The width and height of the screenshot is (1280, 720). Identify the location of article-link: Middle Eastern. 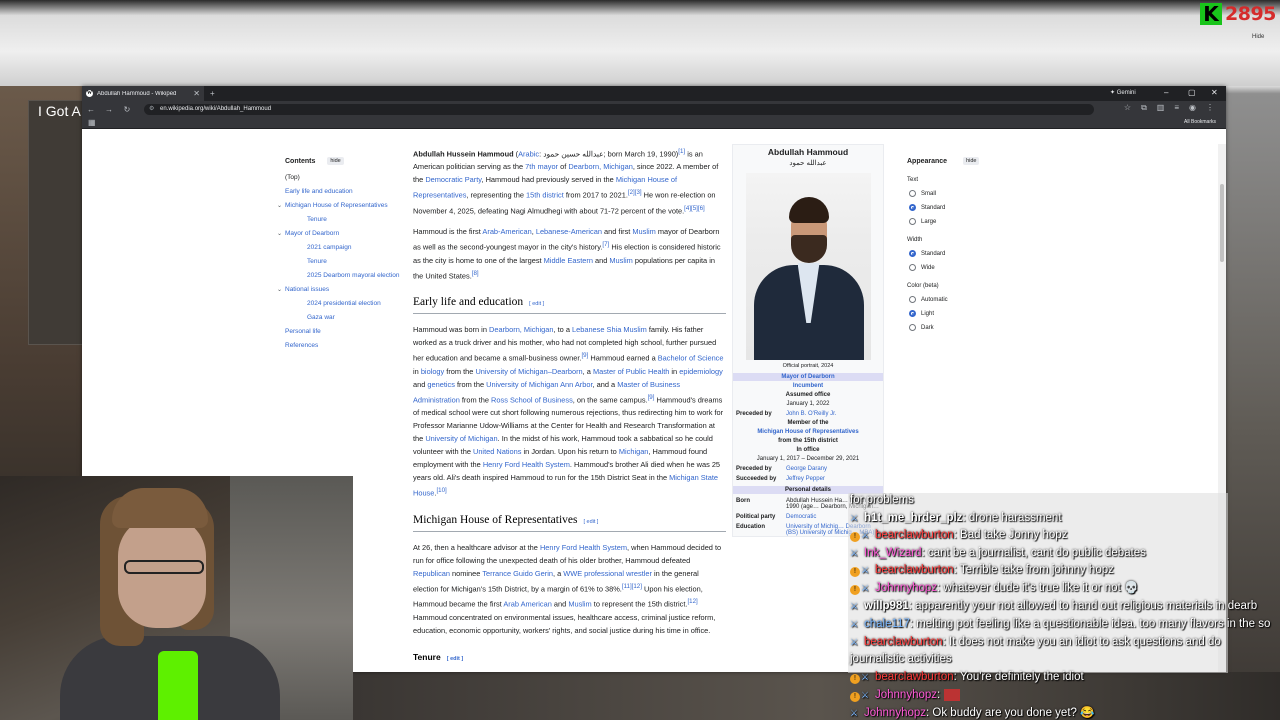
(568, 260).